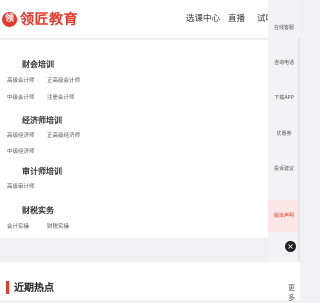 The height and width of the screenshot is (303, 320). Describe the element at coordinates (9, 19) in the screenshot. I see `logo-seal-icon: 领` at that location.